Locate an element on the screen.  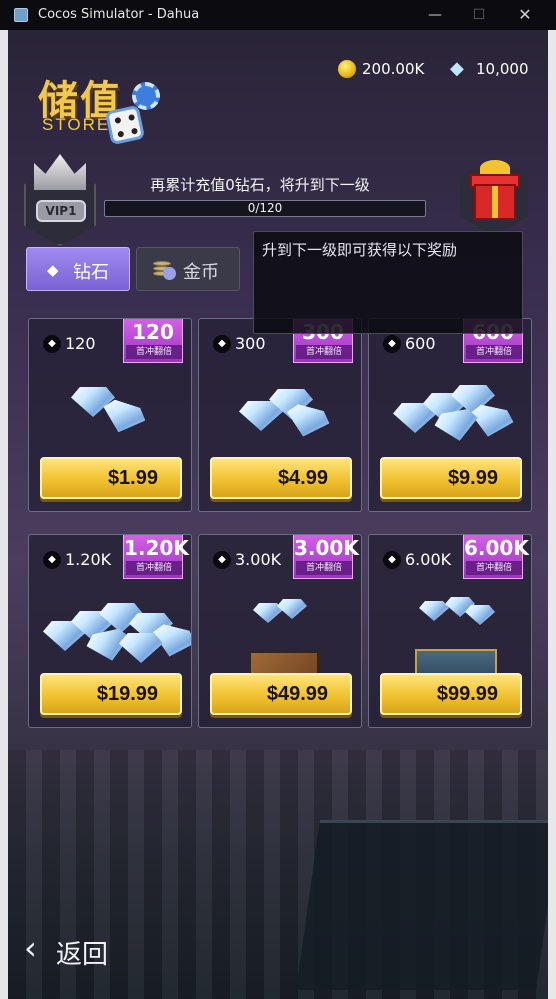
buy-button: $4.99 is located at coordinates (281, 478).